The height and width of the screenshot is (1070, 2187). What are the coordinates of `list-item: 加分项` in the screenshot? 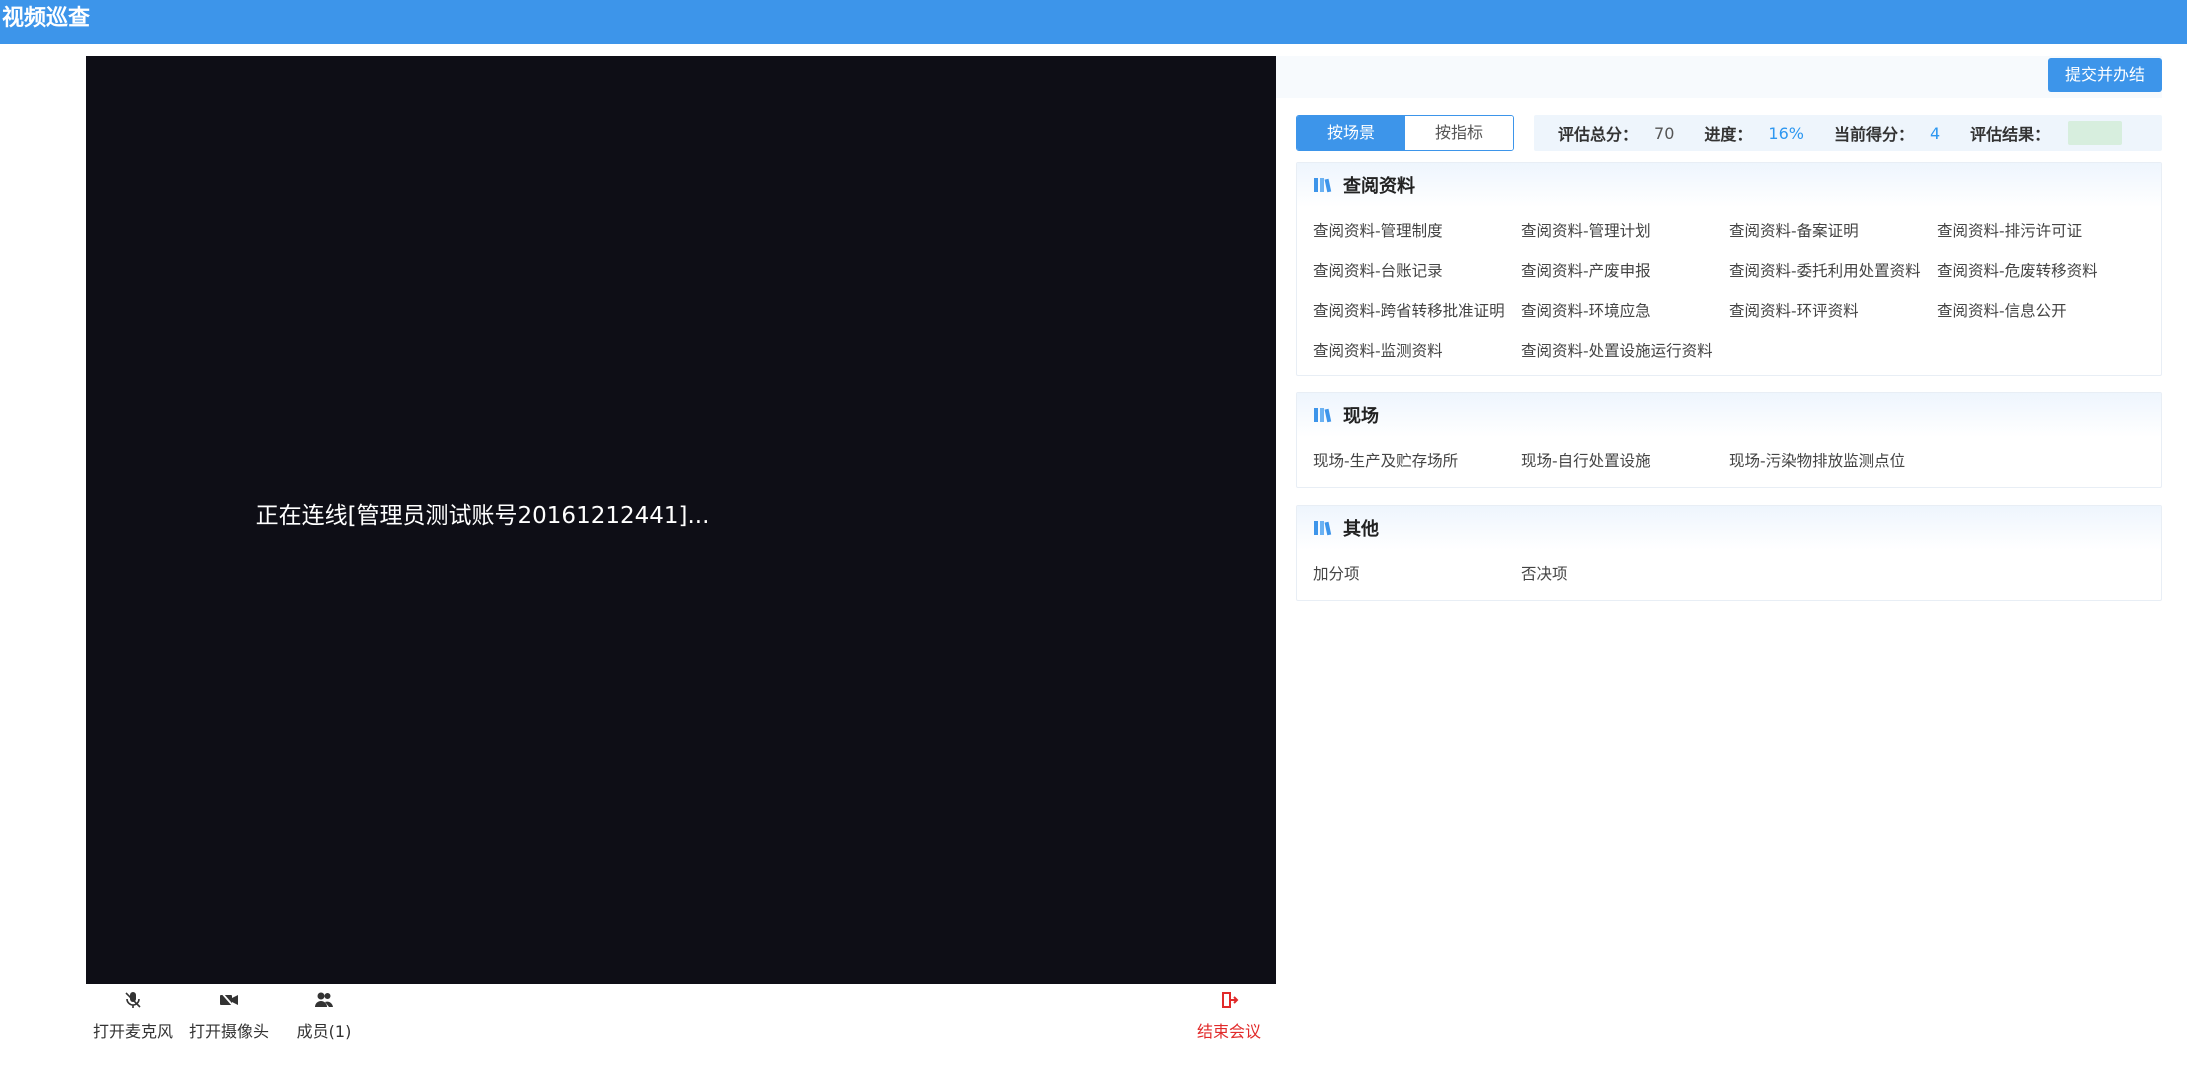 It's located at (1417, 574).